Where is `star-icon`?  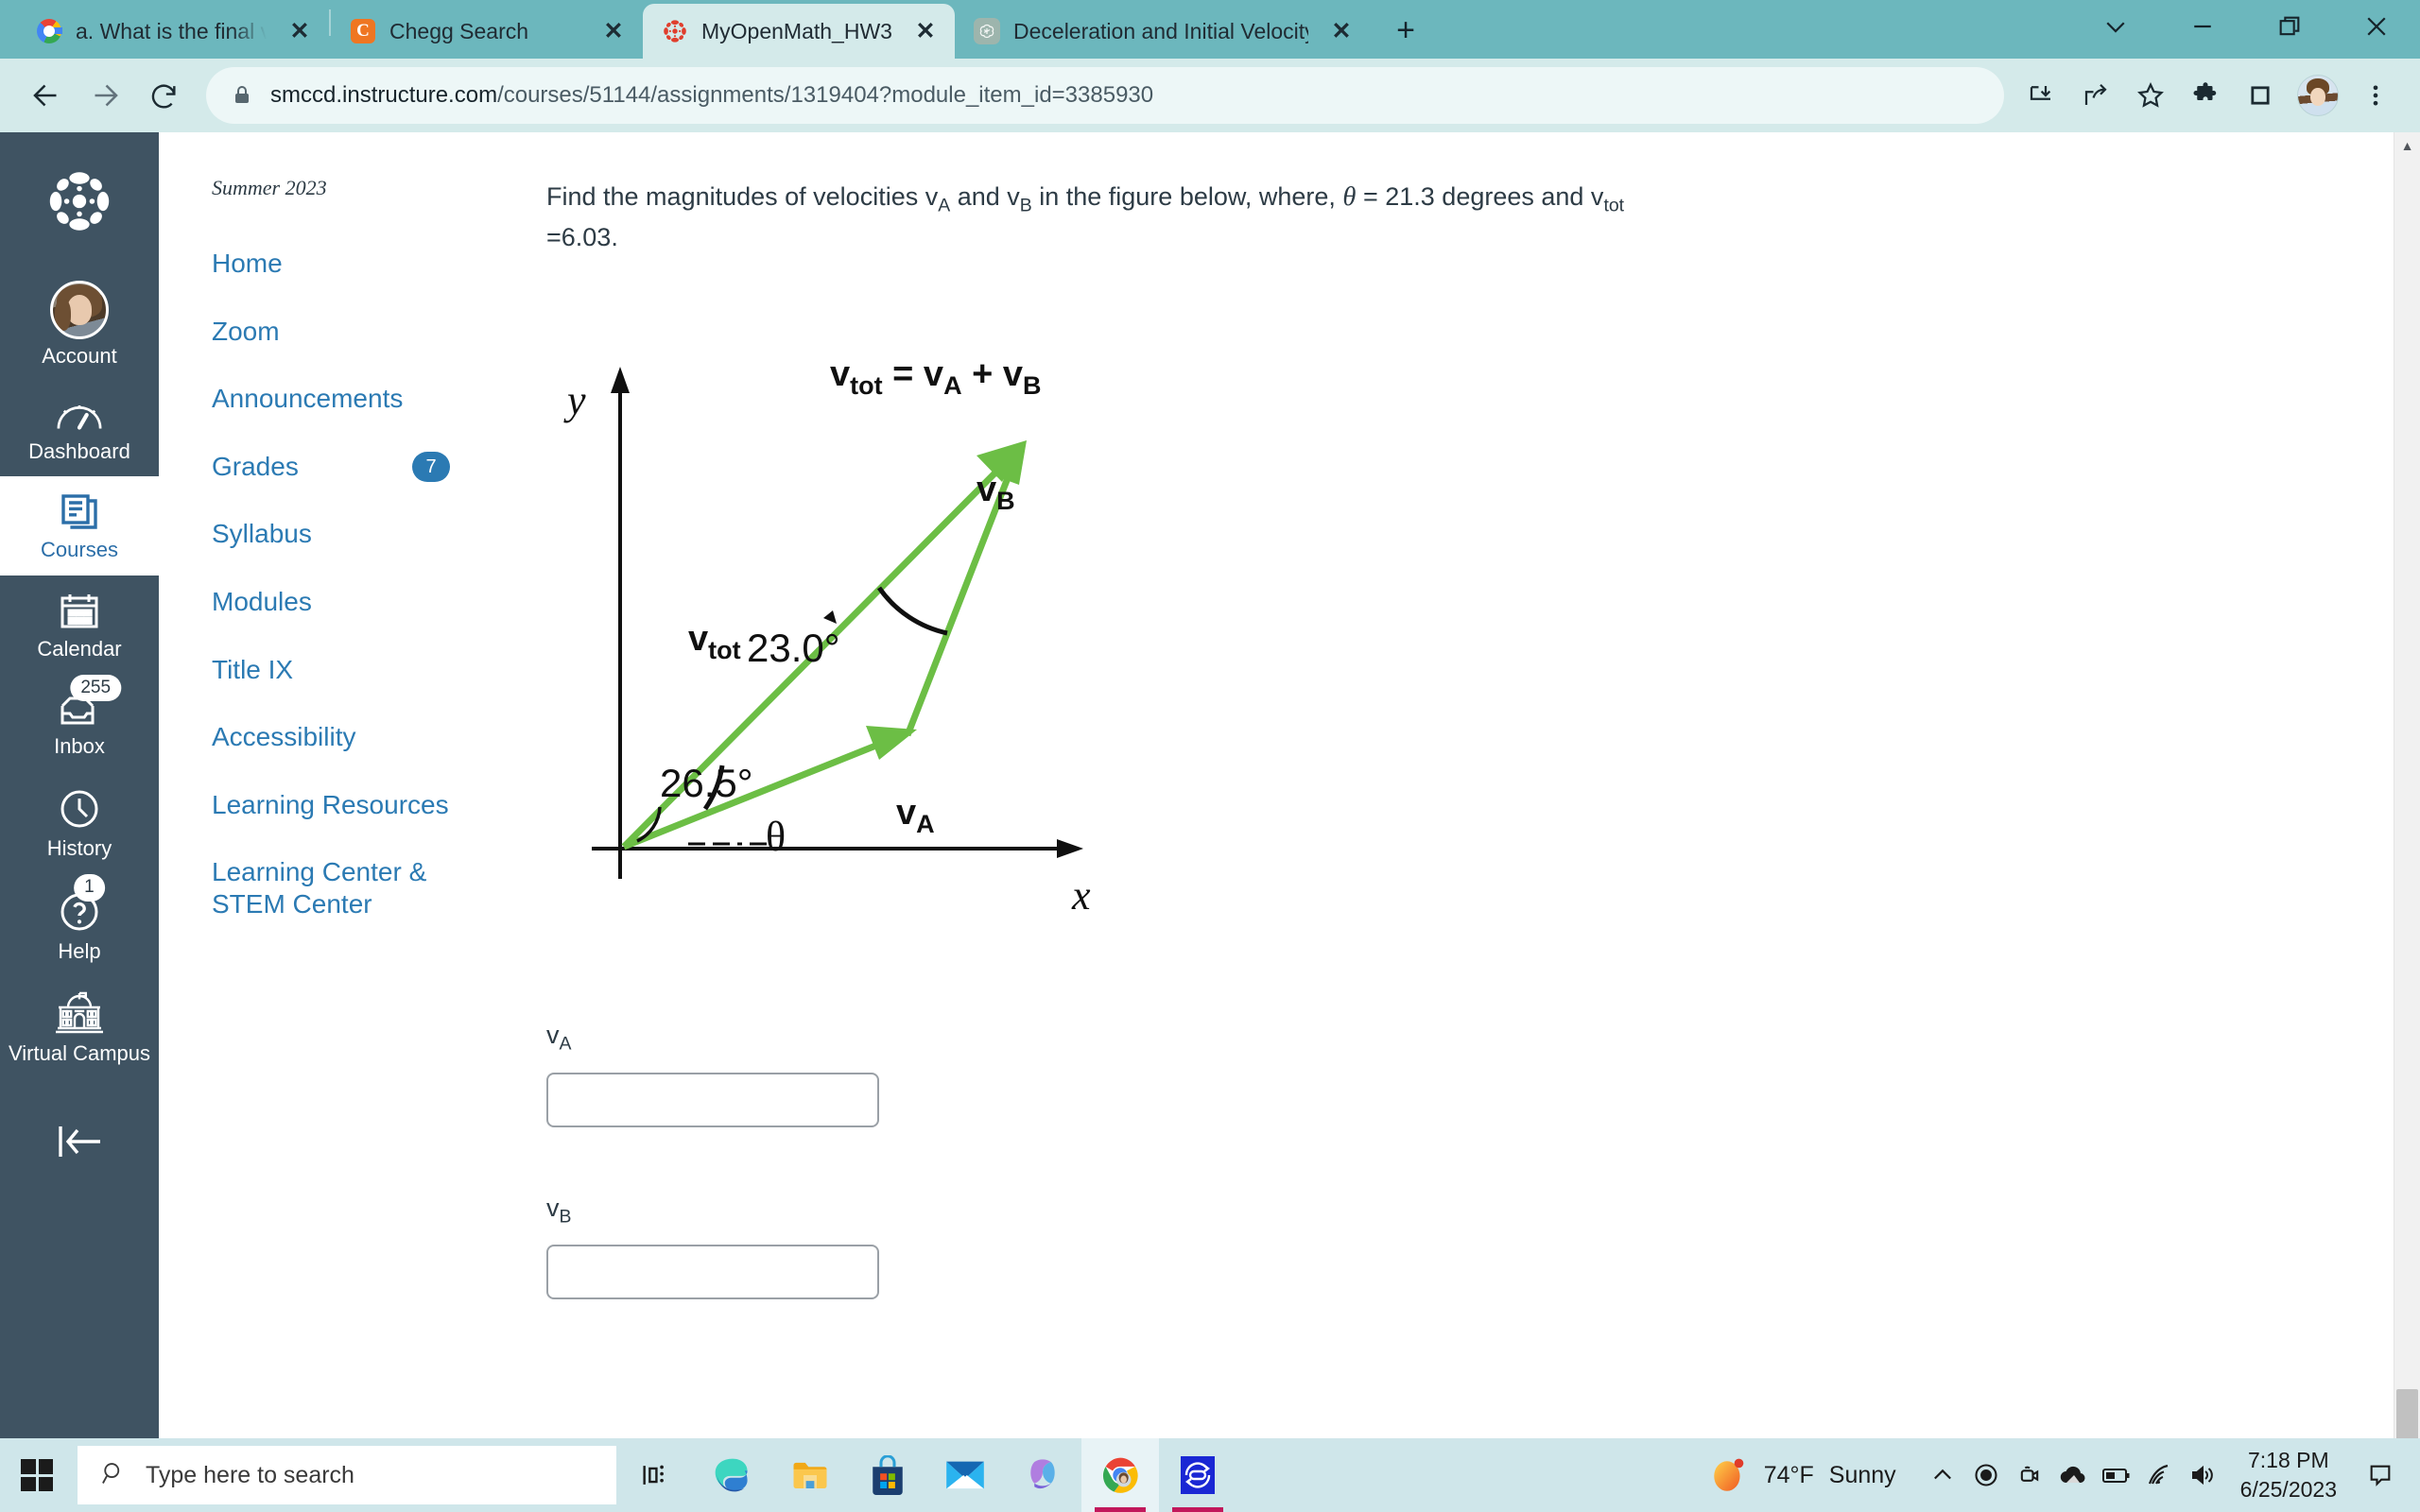
star-icon is located at coordinates (2150, 95).